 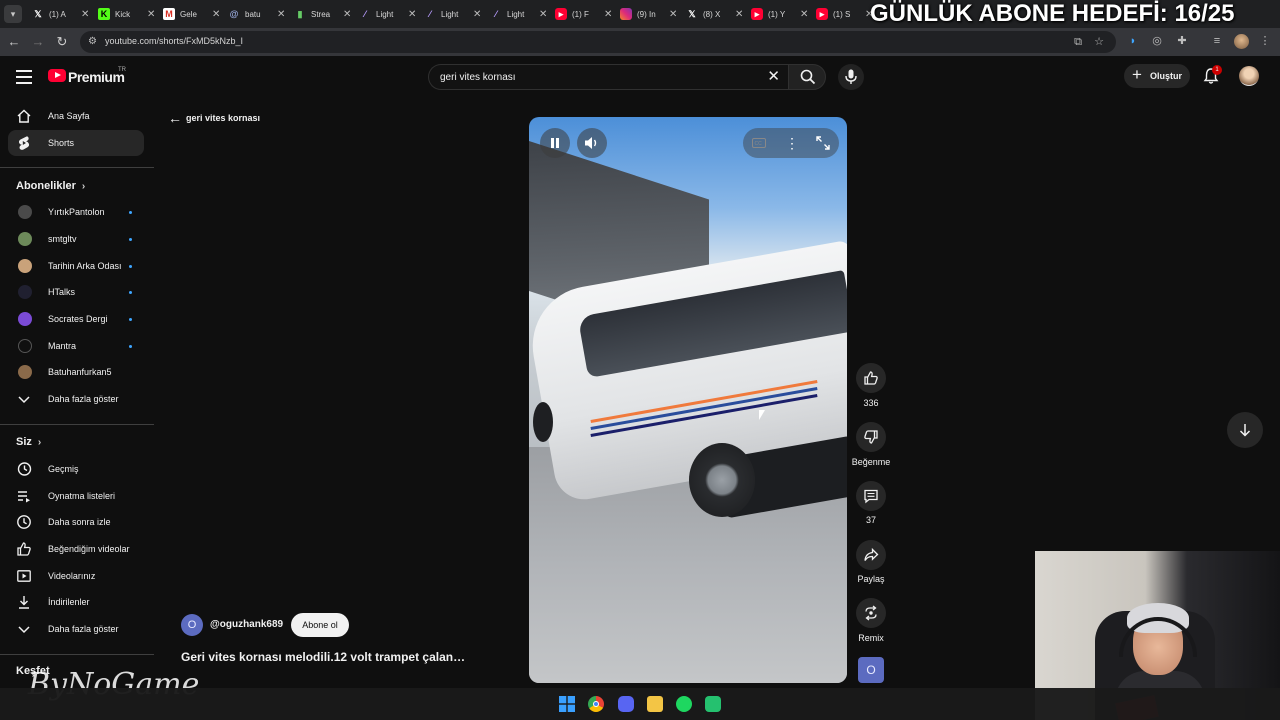 I want to click on sidebar-item-subscription: Batuhanfurkan5, so click(x=76, y=372).